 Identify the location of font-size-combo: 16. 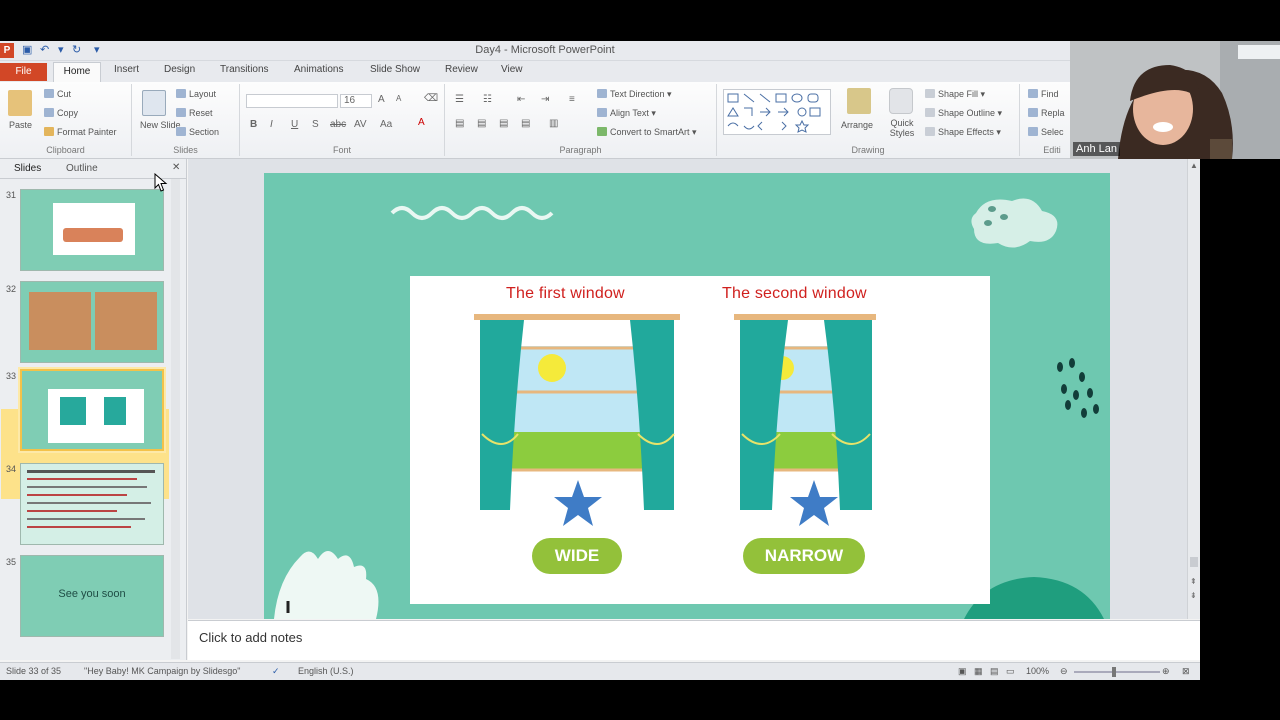
(356, 101).